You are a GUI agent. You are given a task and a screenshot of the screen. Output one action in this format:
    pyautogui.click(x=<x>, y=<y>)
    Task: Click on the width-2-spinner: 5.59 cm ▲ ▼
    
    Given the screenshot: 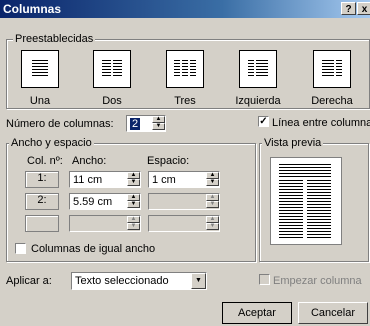 What is the action you would take?
    pyautogui.click(x=105, y=201)
    